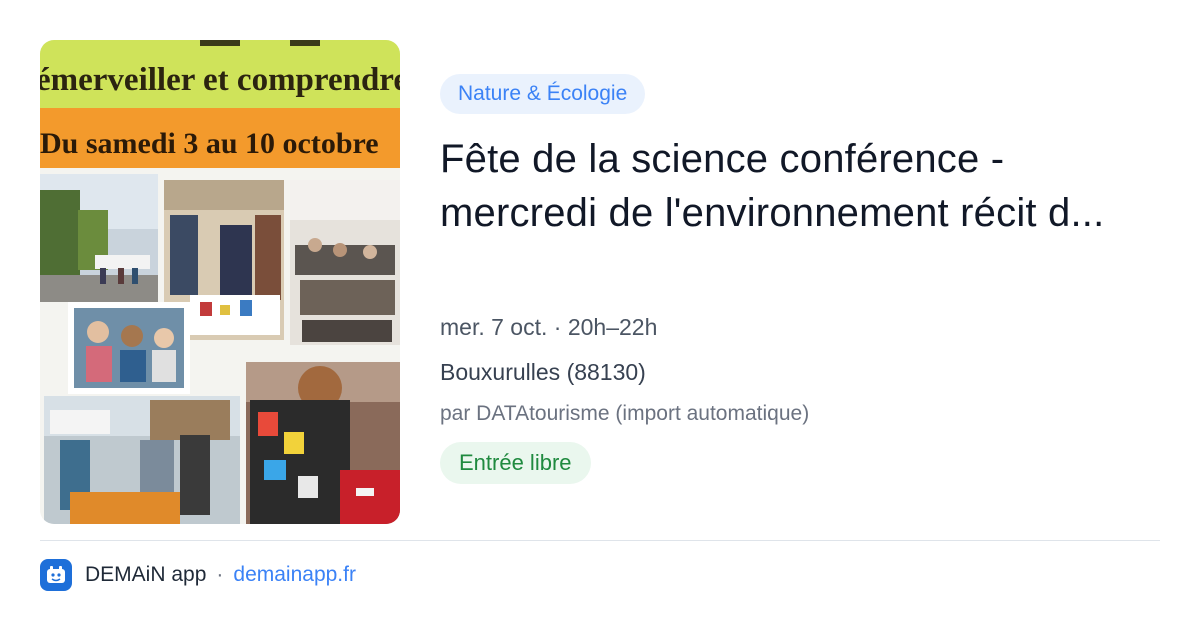  What do you see at coordinates (625, 413) in the screenshot?
I see `event-organizer: par DATAtourisme (import automatique)` at bounding box center [625, 413].